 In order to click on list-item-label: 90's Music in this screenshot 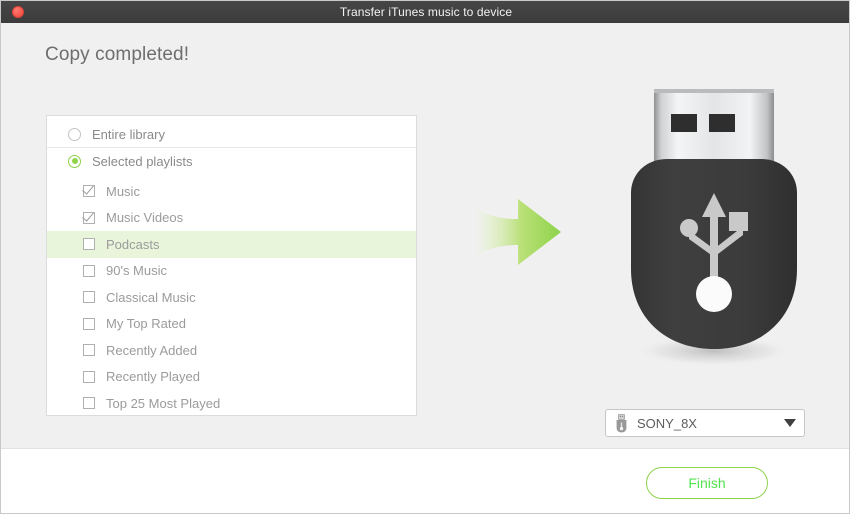, I will do `click(137, 271)`.